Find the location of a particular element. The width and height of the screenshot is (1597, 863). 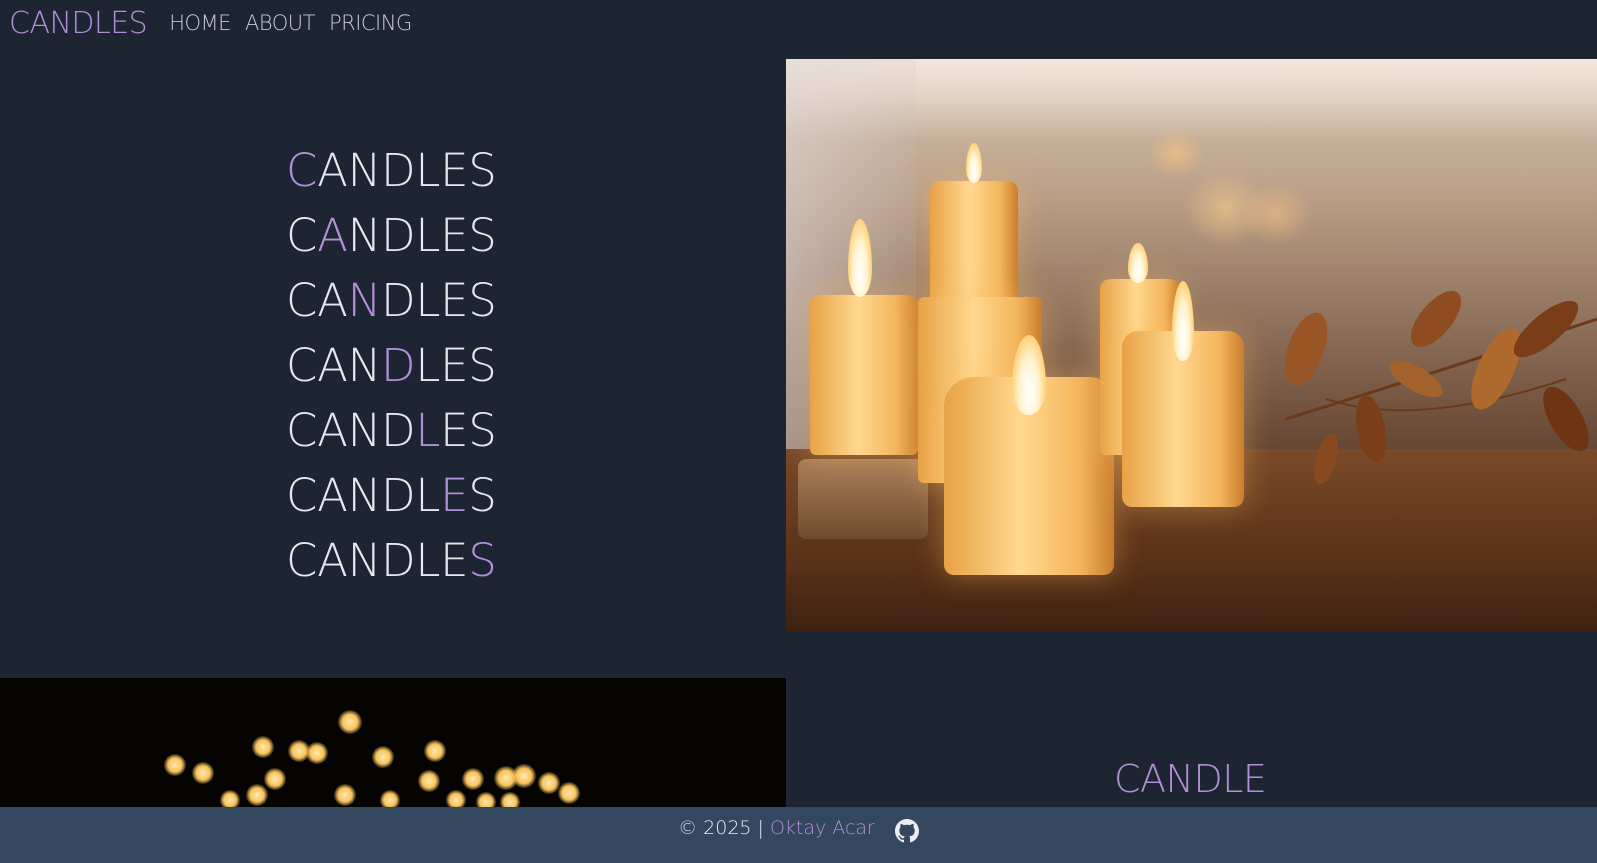

word-highlight: A is located at coordinates (332, 235).